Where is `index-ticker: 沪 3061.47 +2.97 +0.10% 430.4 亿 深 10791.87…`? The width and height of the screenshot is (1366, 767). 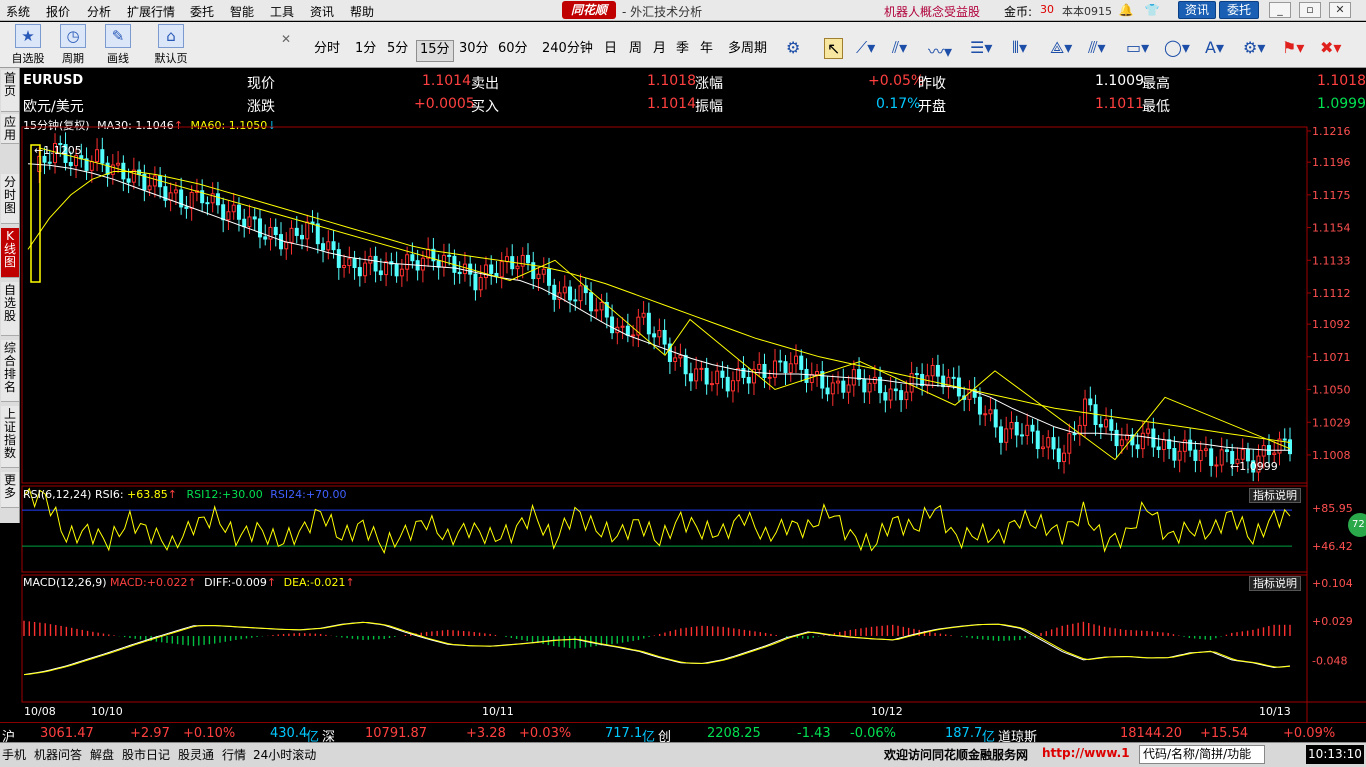
index-ticker: 沪 3061.47 +2.97 +0.10% 430.4 亿 深 10791.87… is located at coordinates (683, 733).